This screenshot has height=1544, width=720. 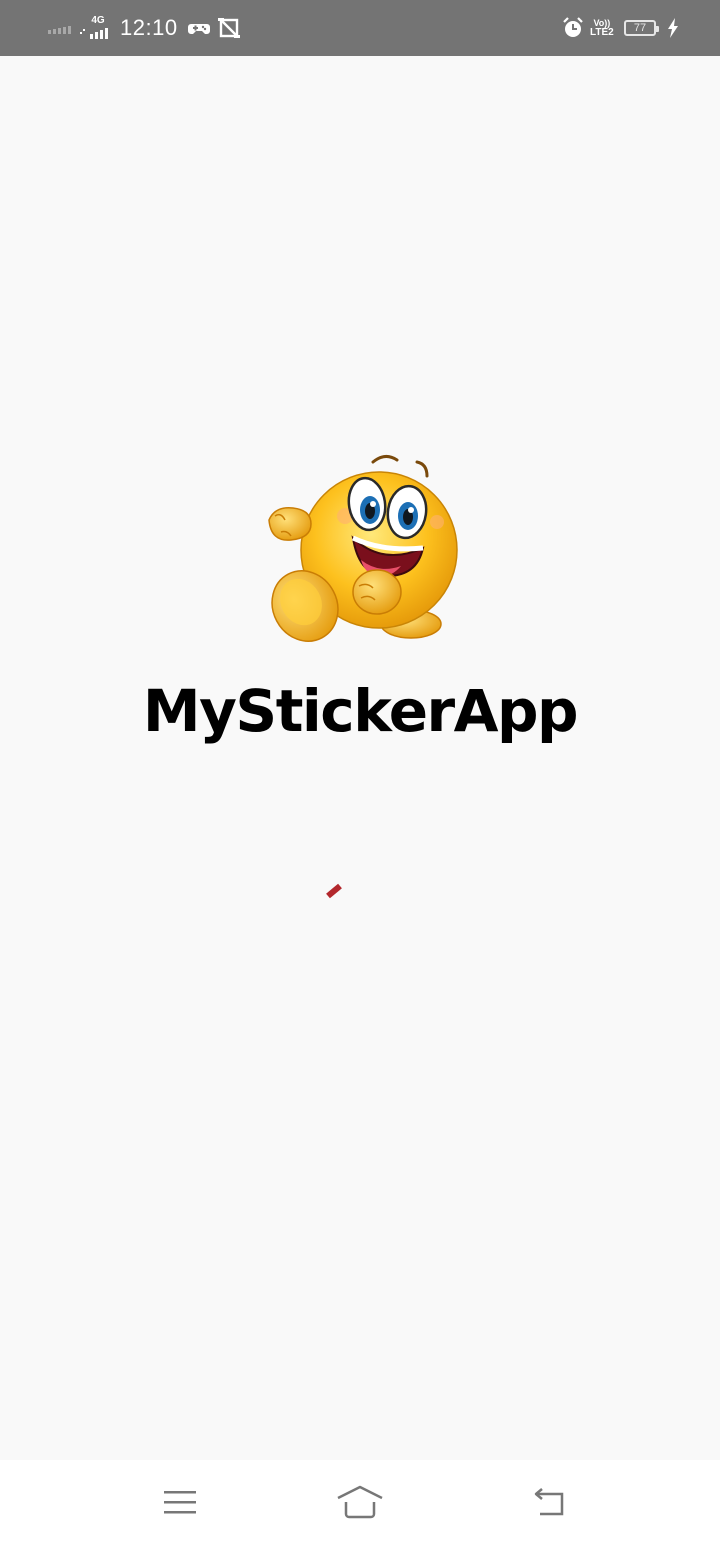 I want to click on menu-button, so click(x=180, y=1502).